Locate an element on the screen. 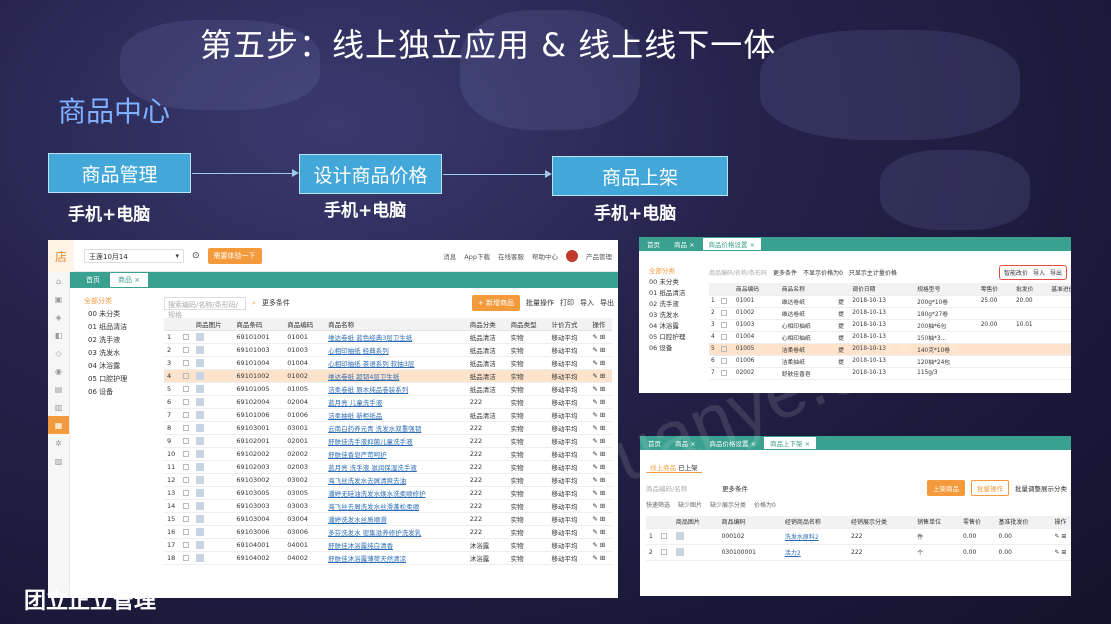 This screenshot has width=1111, height=624. category-item: 02 洗手液 is located at coordinates (116, 341).